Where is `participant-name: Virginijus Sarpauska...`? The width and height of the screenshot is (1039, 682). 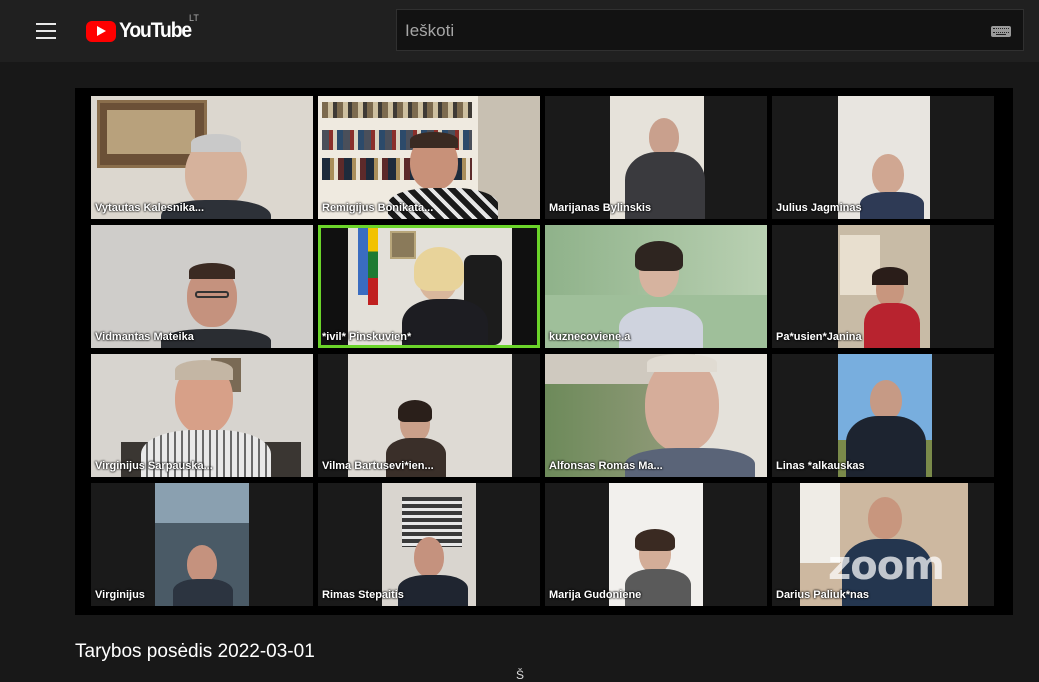
participant-name: Virginijus Sarpauska... is located at coordinates (154, 466).